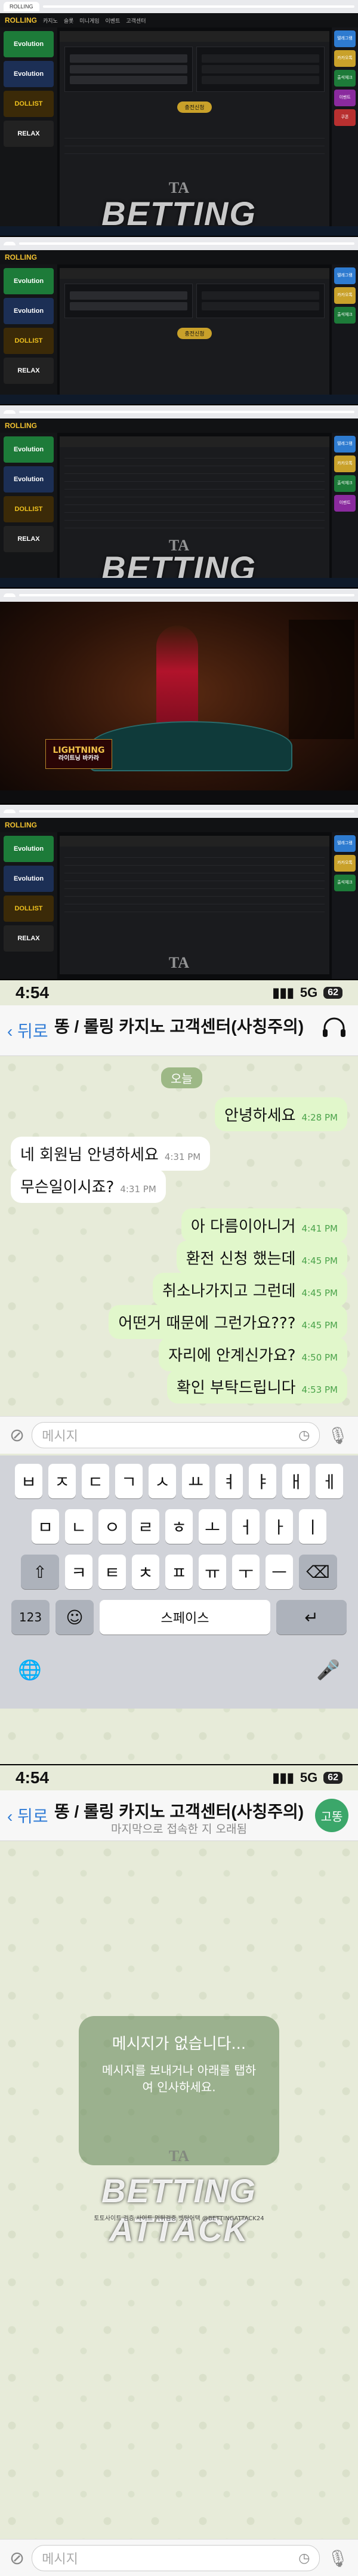  Describe the element at coordinates (196, 1481) in the screenshot. I see `key: ㅛ` at that location.